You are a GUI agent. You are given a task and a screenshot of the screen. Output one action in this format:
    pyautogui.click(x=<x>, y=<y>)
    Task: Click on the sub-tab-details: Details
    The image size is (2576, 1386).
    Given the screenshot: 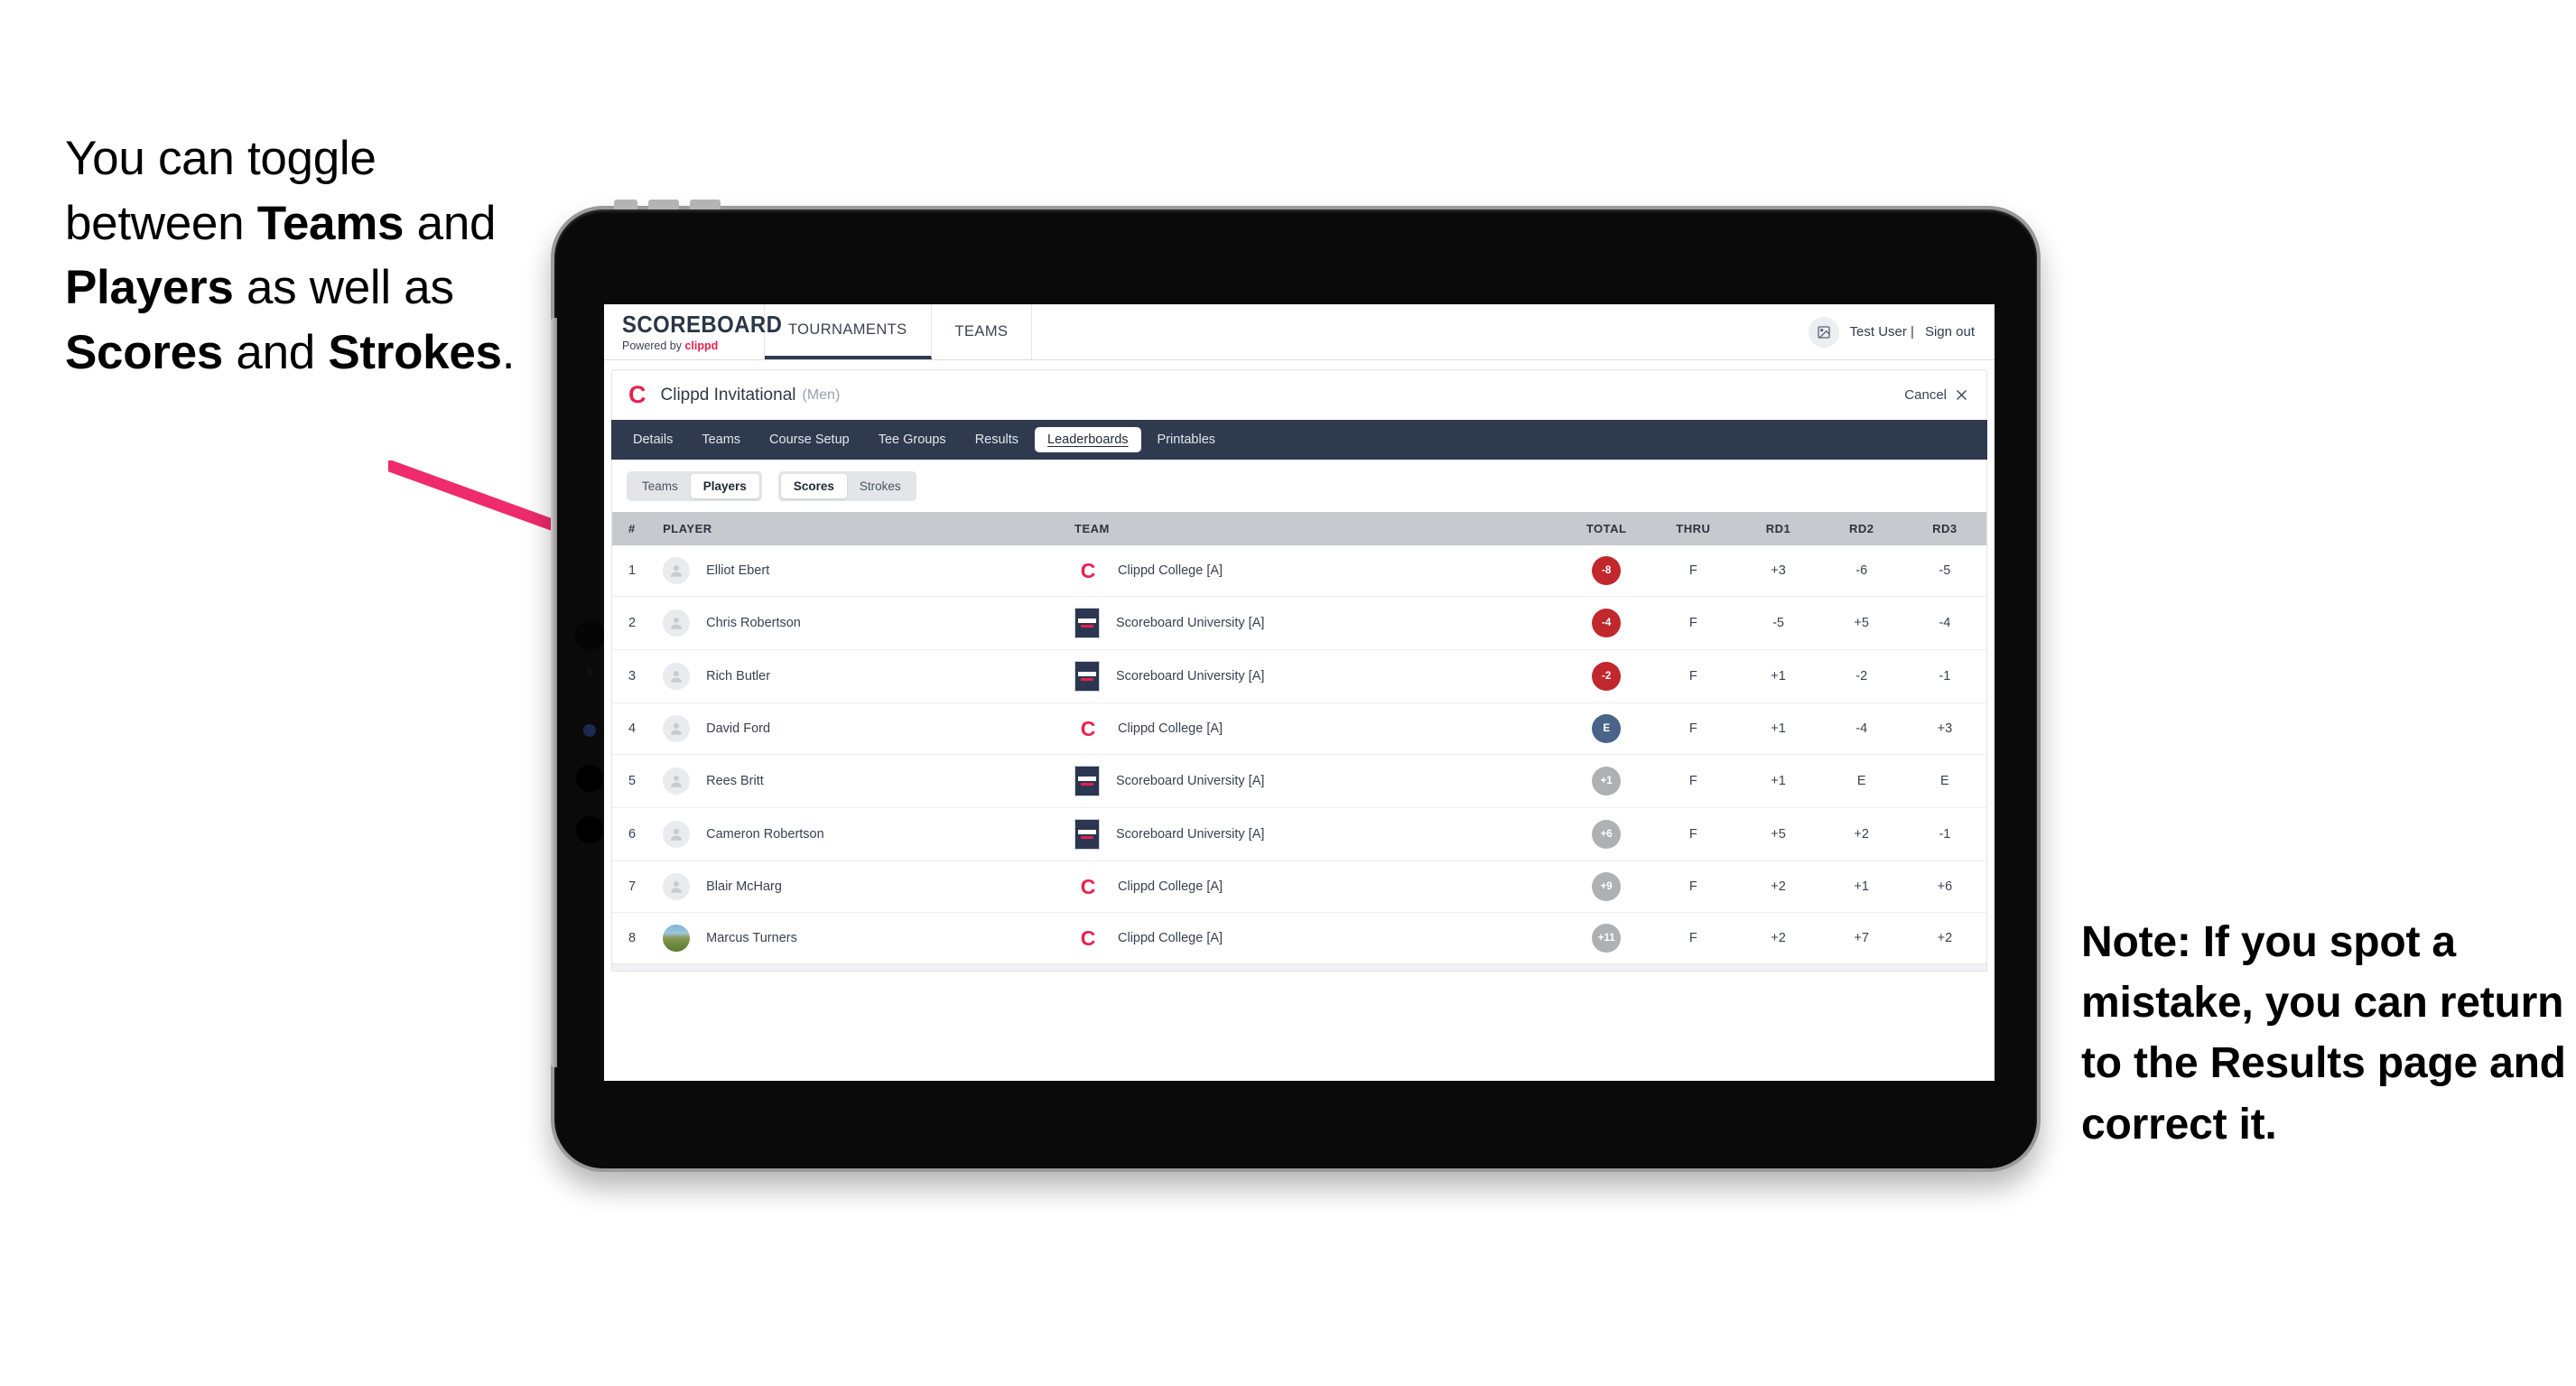 What is the action you would take?
    pyautogui.click(x=652, y=439)
    